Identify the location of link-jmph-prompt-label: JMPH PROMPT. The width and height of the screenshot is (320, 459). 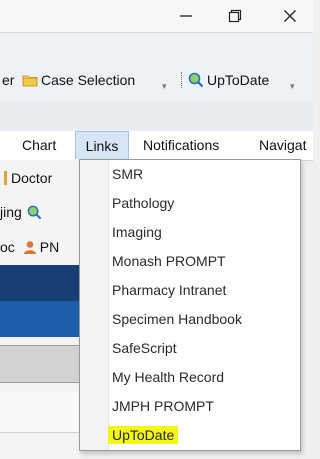
(163, 406).